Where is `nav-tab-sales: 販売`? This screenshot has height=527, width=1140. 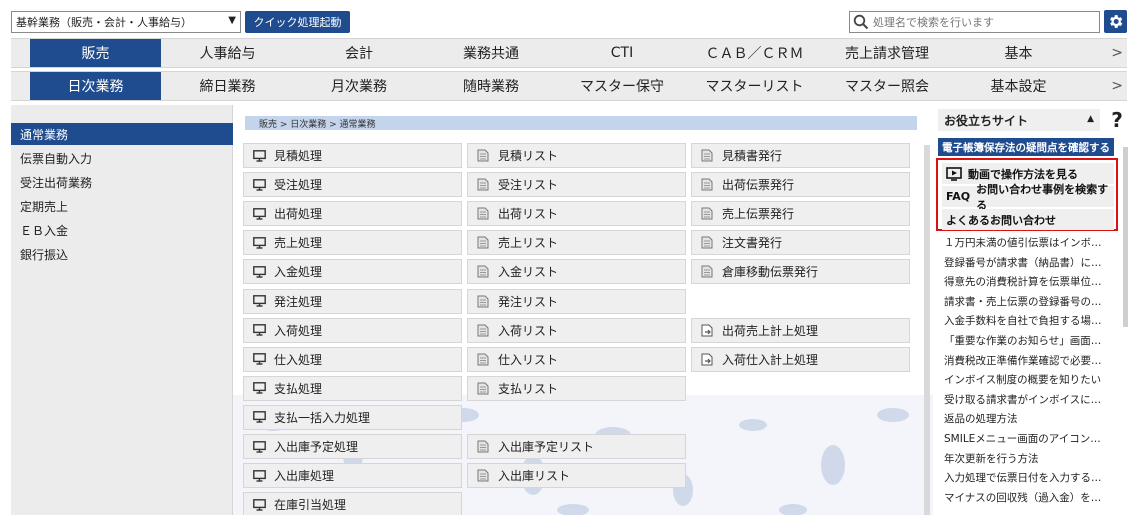
nav-tab-sales: 販売 is located at coordinates (95, 53).